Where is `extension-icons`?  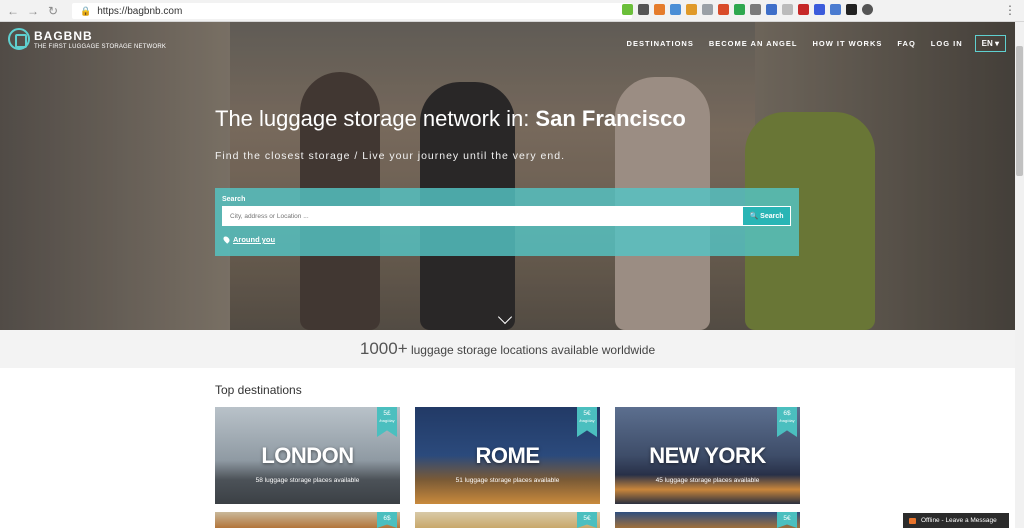
extension-icons is located at coordinates (747, 9).